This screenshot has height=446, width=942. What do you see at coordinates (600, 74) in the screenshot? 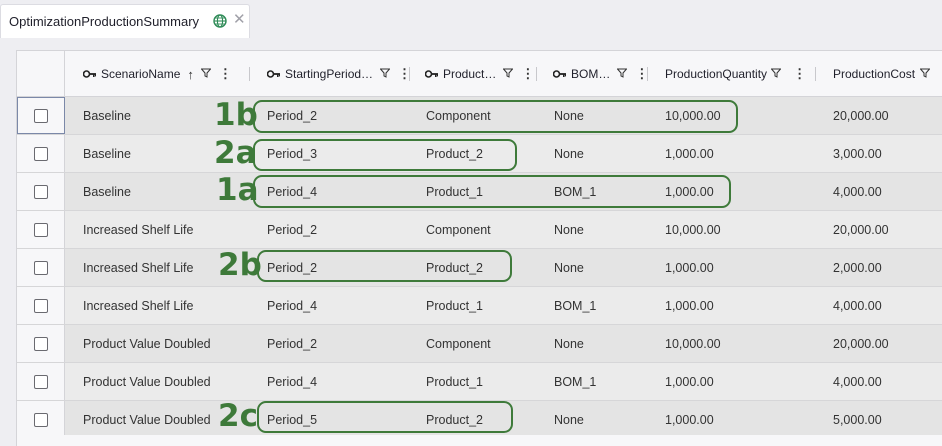
I see `column-header-bom: BOM… ⋮` at bounding box center [600, 74].